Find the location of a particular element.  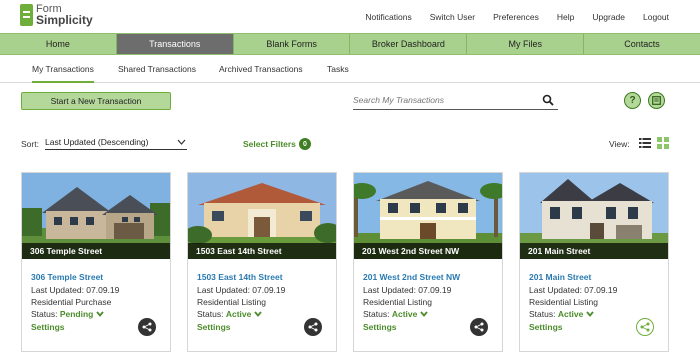

help-button: ? is located at coordinates (632, 100).